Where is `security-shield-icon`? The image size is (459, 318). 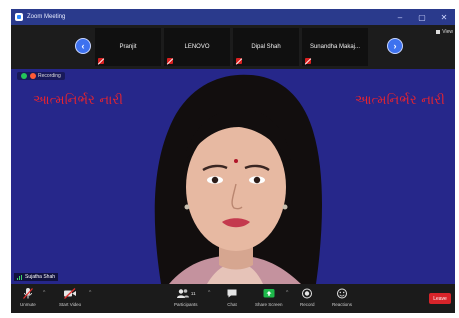
security-shield-icon is located at coordinates (24, 76).